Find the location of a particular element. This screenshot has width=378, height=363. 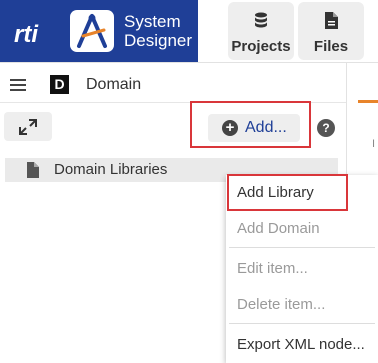

add-library-highlight is located at coordinates (287, 192).